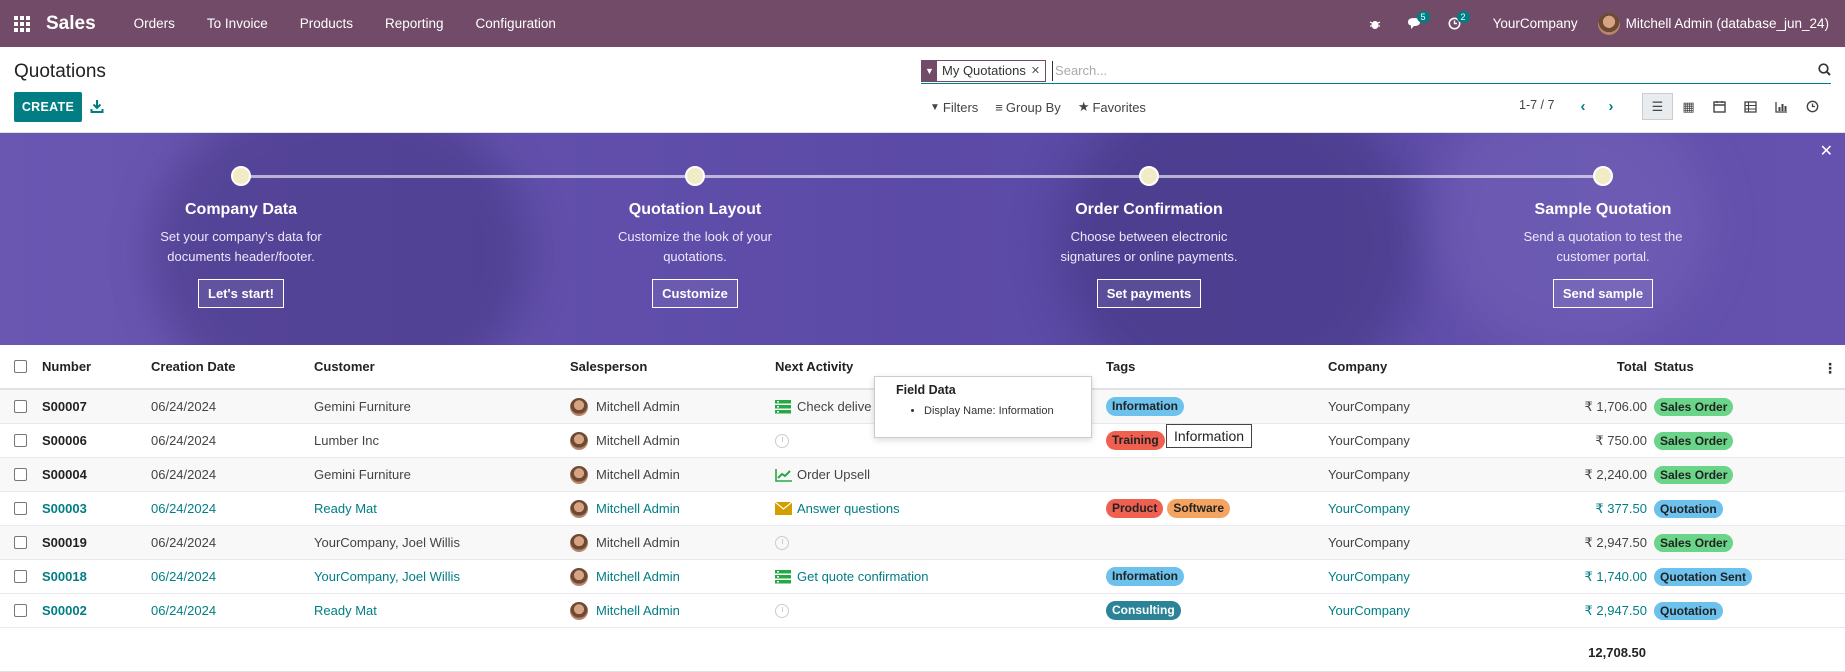 This screenshot has width=1845, height=672. Describe the element at coordinates (1375, 23) in the screenshot. I see `bug-icon` at that location.